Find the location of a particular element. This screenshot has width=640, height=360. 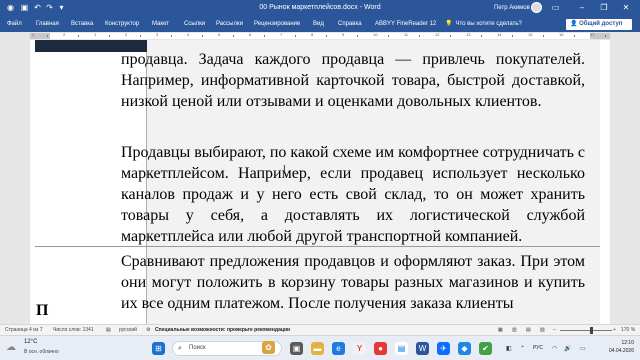

ruler-number: 5 is located at coordinates (219, 34).